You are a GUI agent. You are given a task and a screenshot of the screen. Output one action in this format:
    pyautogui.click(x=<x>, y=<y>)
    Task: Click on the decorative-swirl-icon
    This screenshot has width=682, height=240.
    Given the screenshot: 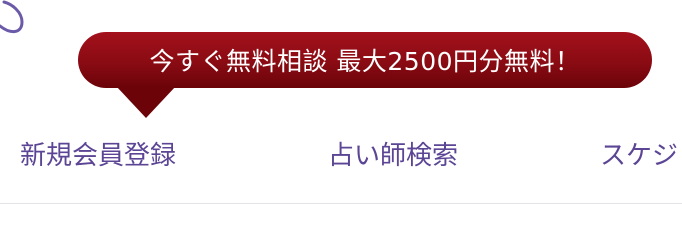 What is the action you would take?
    pyautogui.click(x=12, y=16)
    